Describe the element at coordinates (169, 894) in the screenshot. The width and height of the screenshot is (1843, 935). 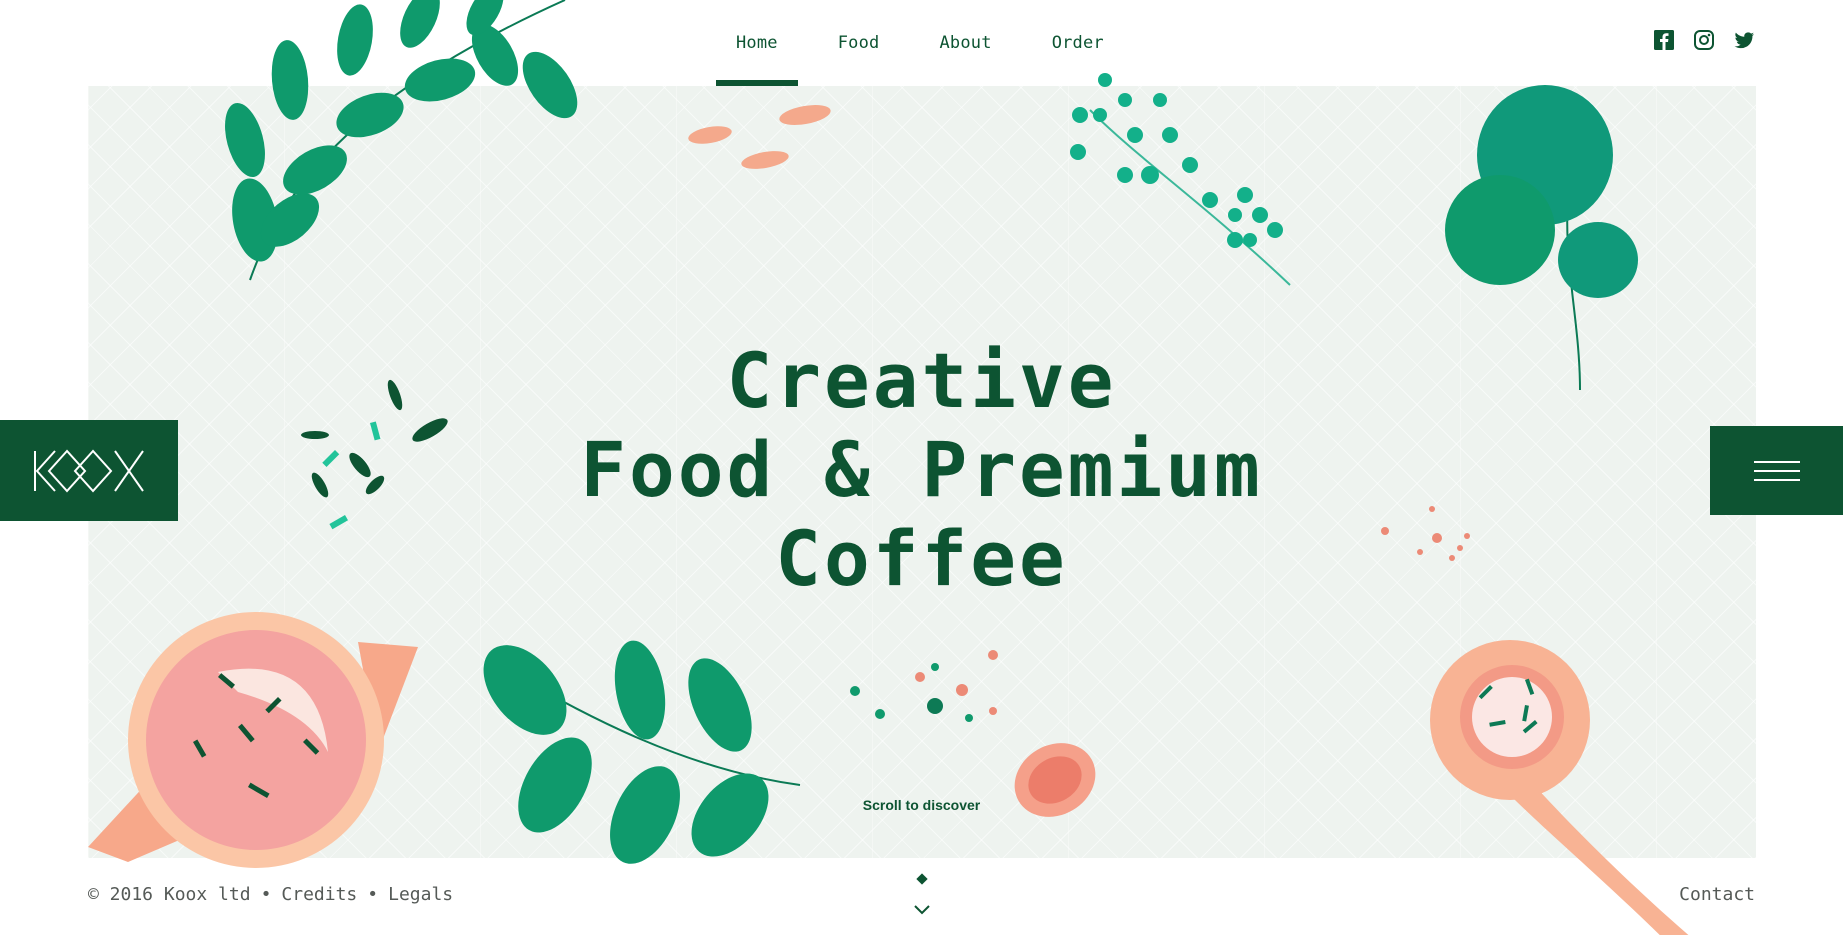
I see `copyright-text: © 2016 Koox ltd` at that location.